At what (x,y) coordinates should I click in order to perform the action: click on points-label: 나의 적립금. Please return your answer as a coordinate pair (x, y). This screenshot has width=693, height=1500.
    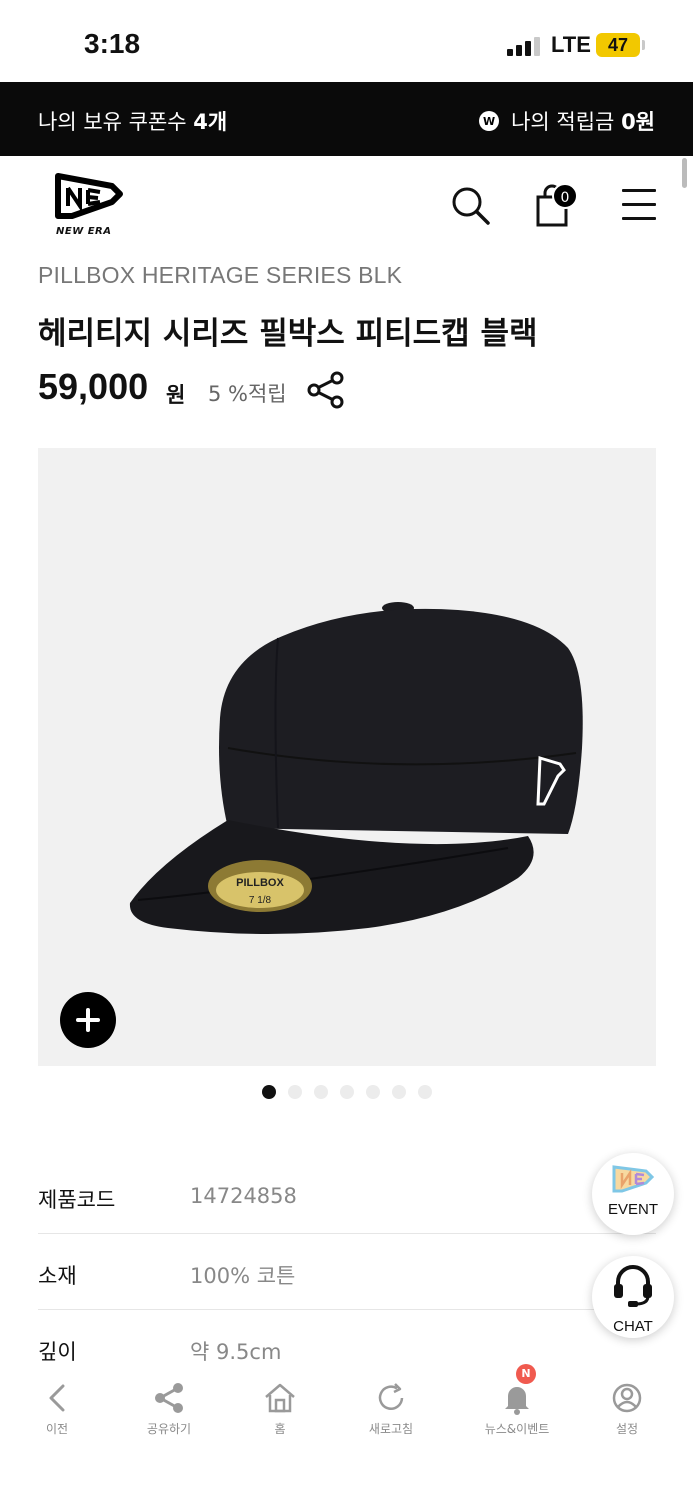
    Looking at the image, I should click on (563, 122).